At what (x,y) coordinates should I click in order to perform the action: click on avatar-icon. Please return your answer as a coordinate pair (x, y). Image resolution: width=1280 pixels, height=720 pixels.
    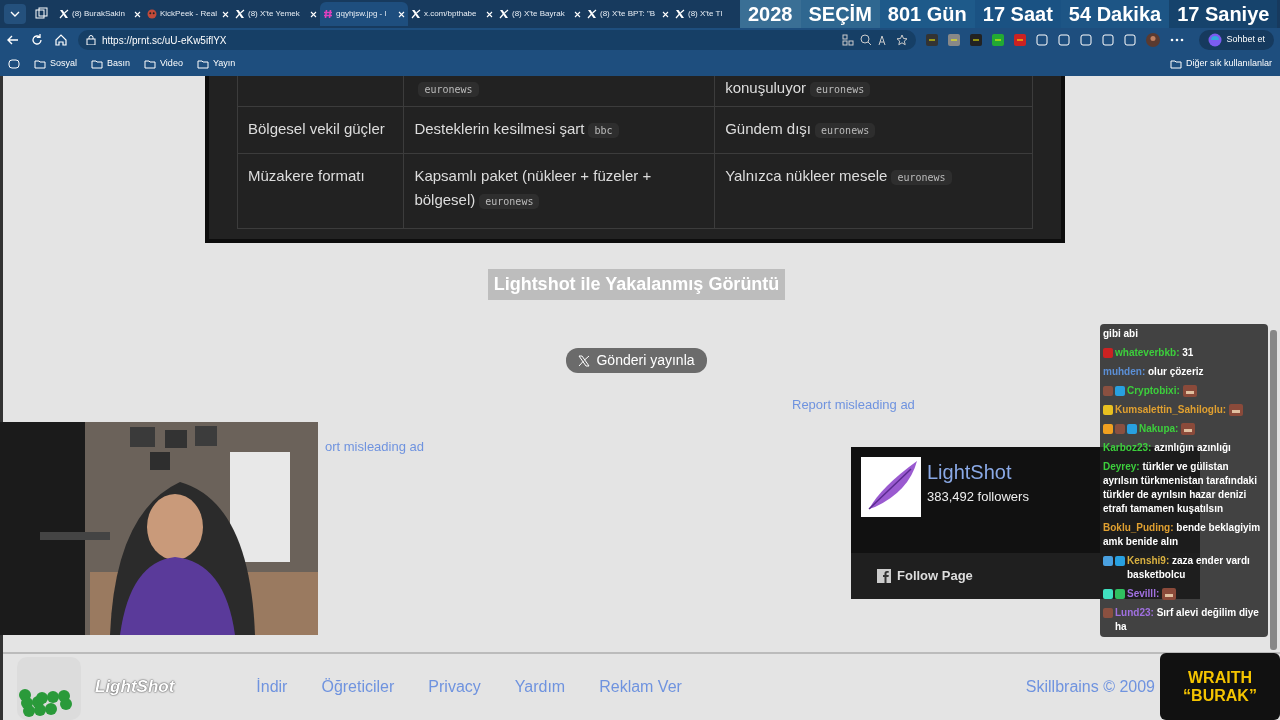
    Looking at the image, I should click on (1153, 40).